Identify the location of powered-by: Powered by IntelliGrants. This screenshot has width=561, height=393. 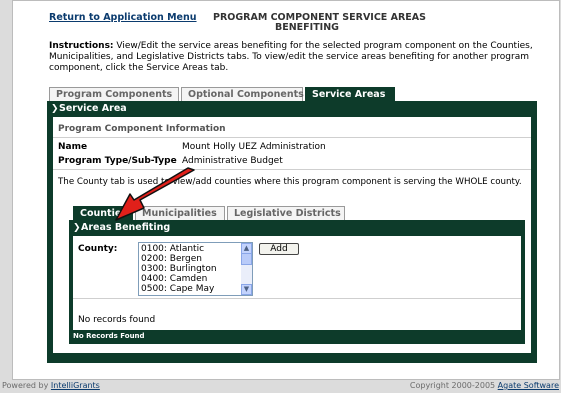
(51, 385).